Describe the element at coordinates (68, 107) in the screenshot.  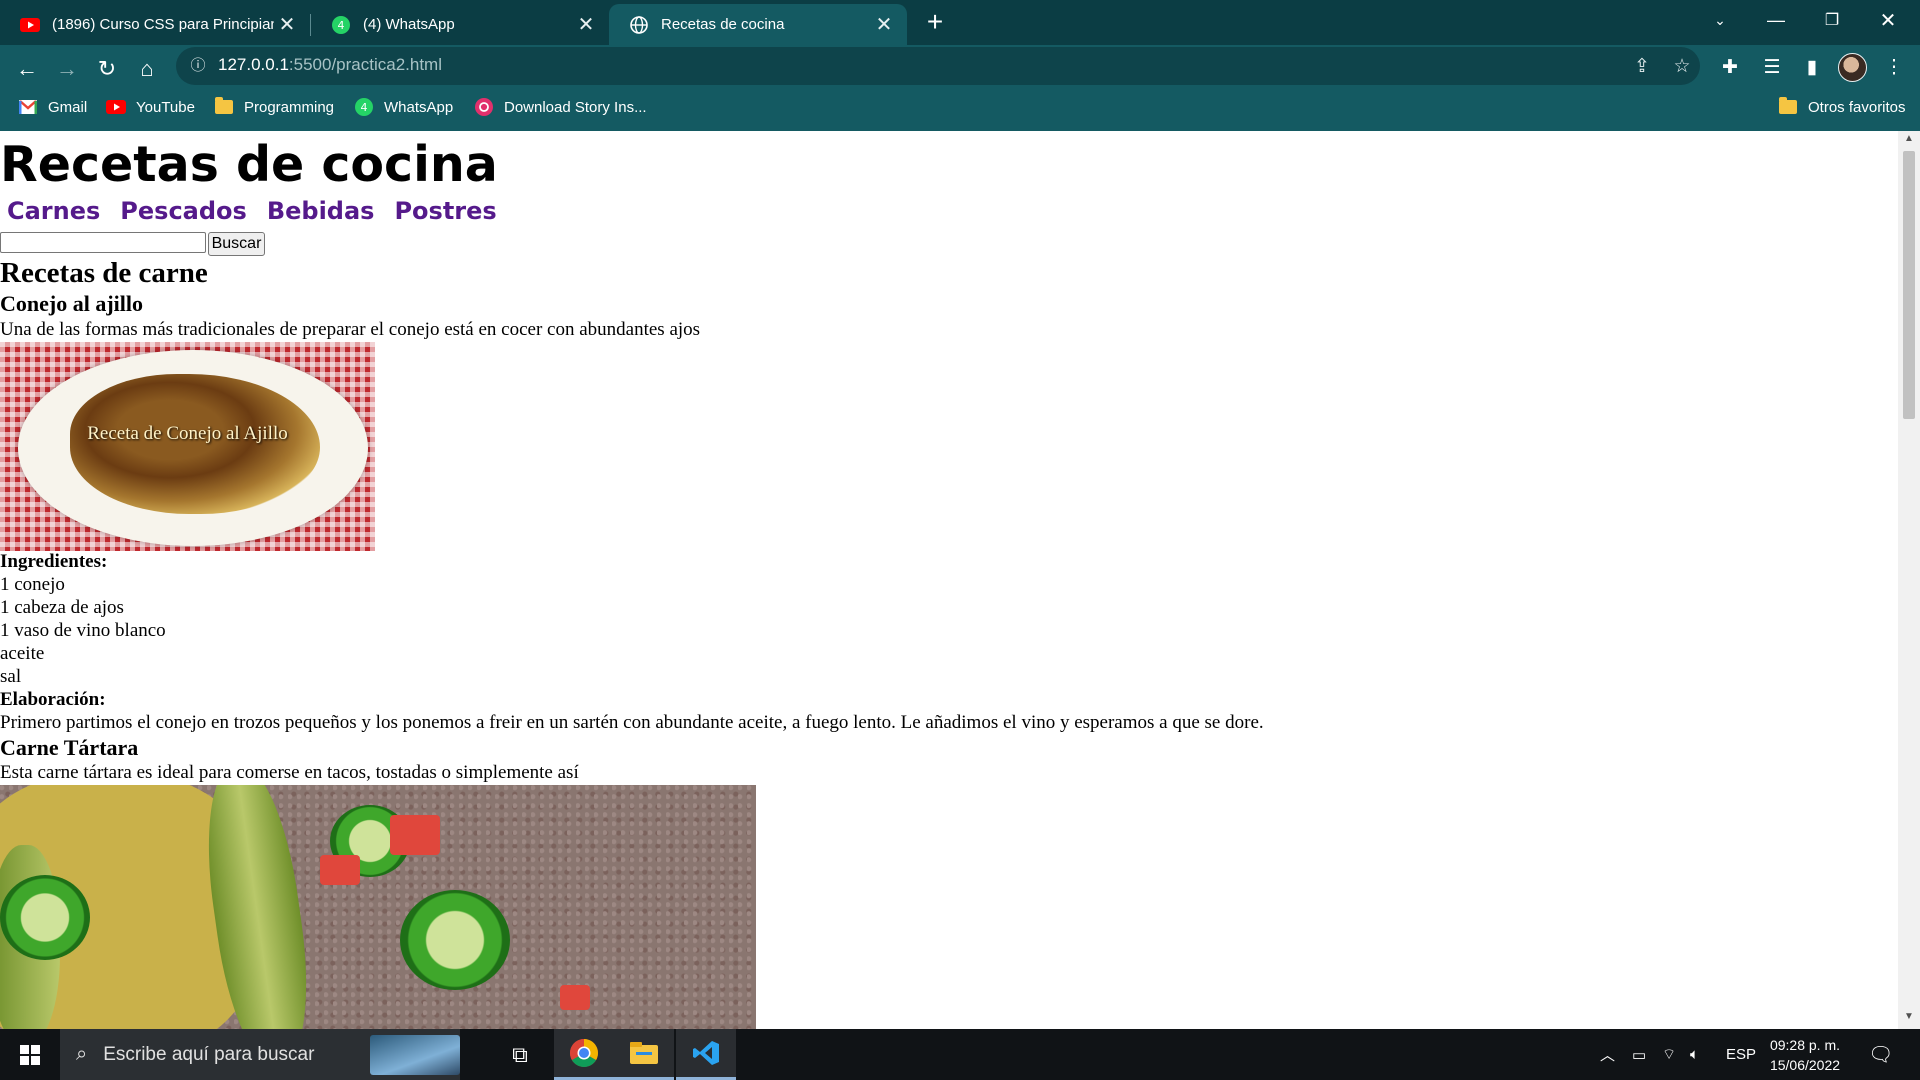
I see `bookmark-label: Gmail` at that location.